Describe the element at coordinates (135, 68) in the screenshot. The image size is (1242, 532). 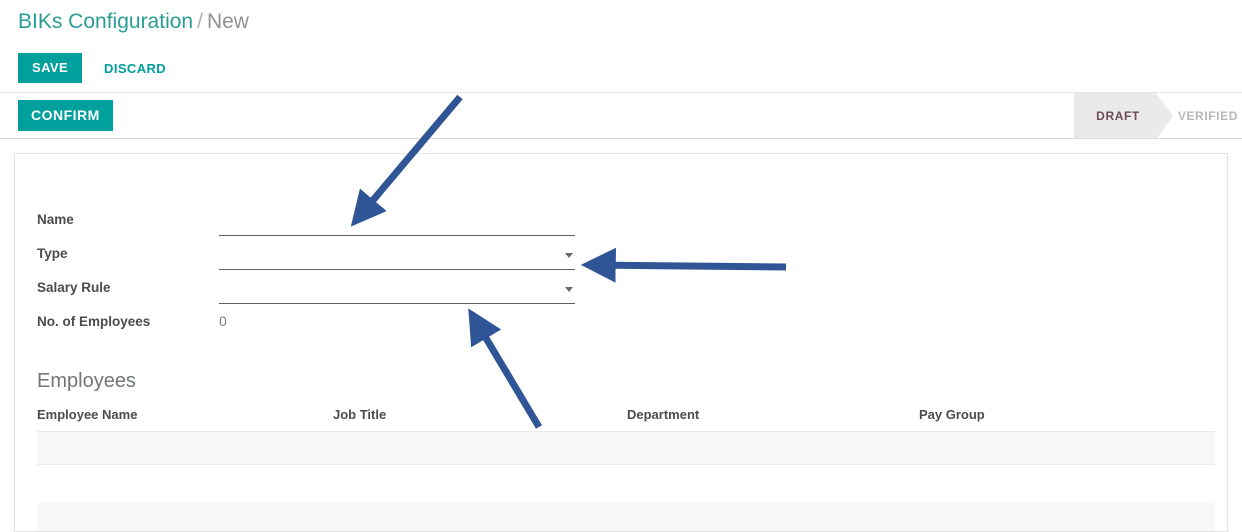
I see `discard-button: DISCARD` at that location.